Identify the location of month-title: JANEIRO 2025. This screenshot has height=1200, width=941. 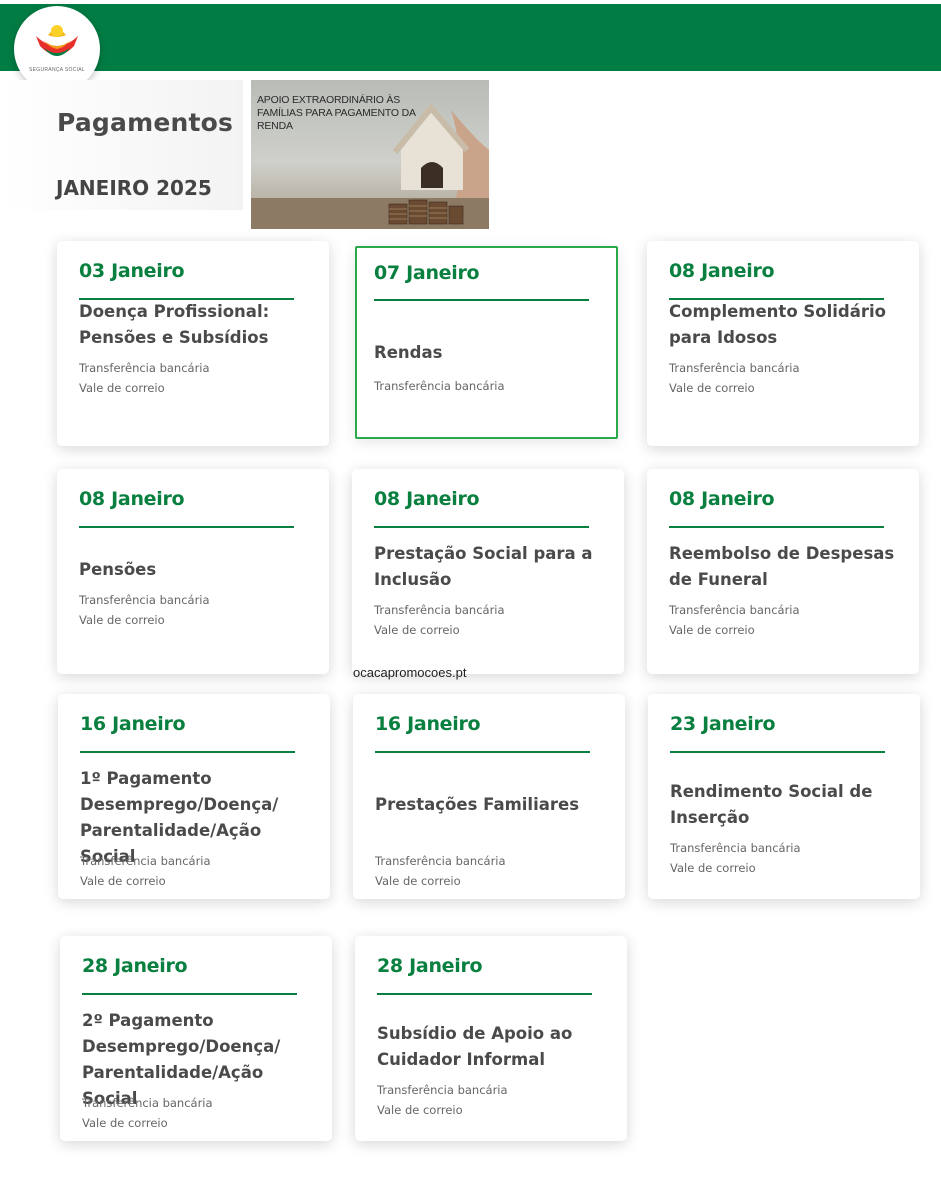
(134, 188).